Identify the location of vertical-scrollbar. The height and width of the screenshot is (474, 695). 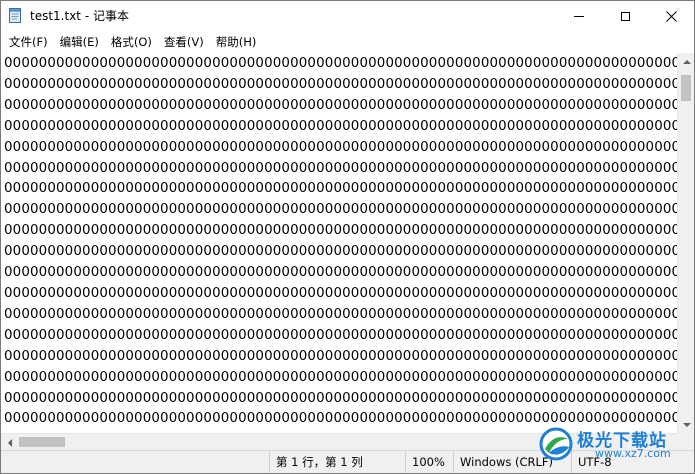
(685, 243).